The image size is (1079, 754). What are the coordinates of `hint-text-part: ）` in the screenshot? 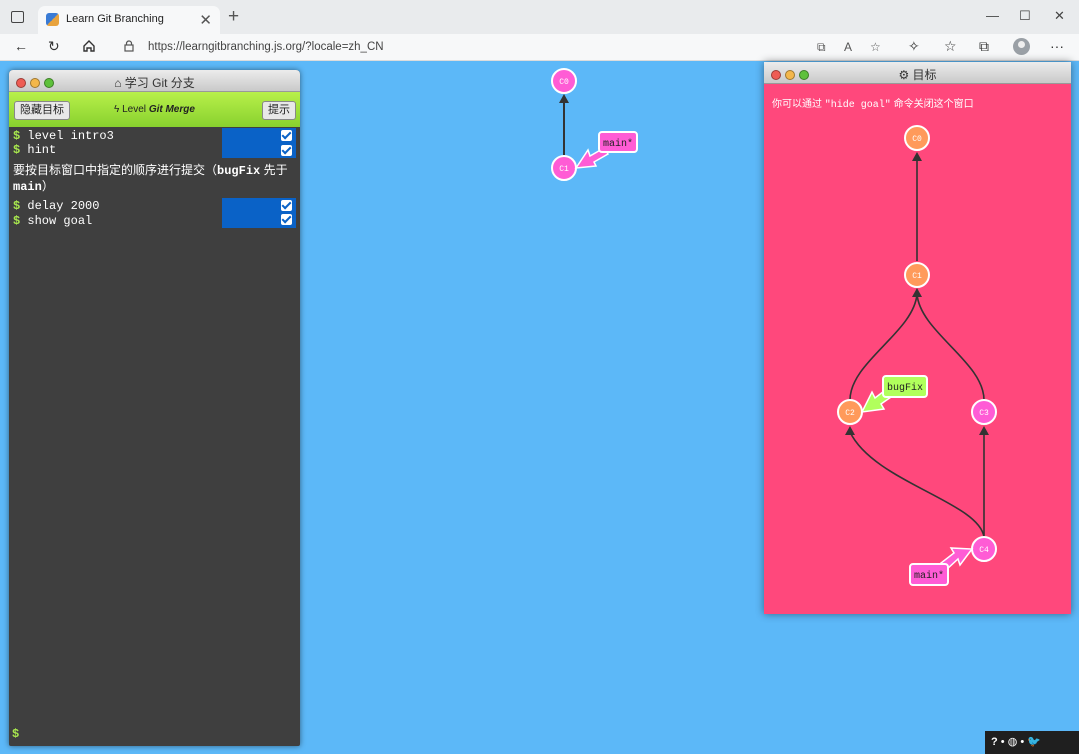 It's located at (47, 186).